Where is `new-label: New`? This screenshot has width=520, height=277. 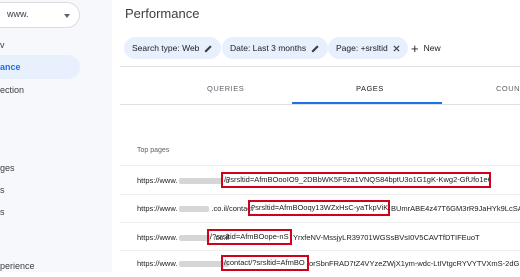
new-label: New is located at coordinates (432, 48).